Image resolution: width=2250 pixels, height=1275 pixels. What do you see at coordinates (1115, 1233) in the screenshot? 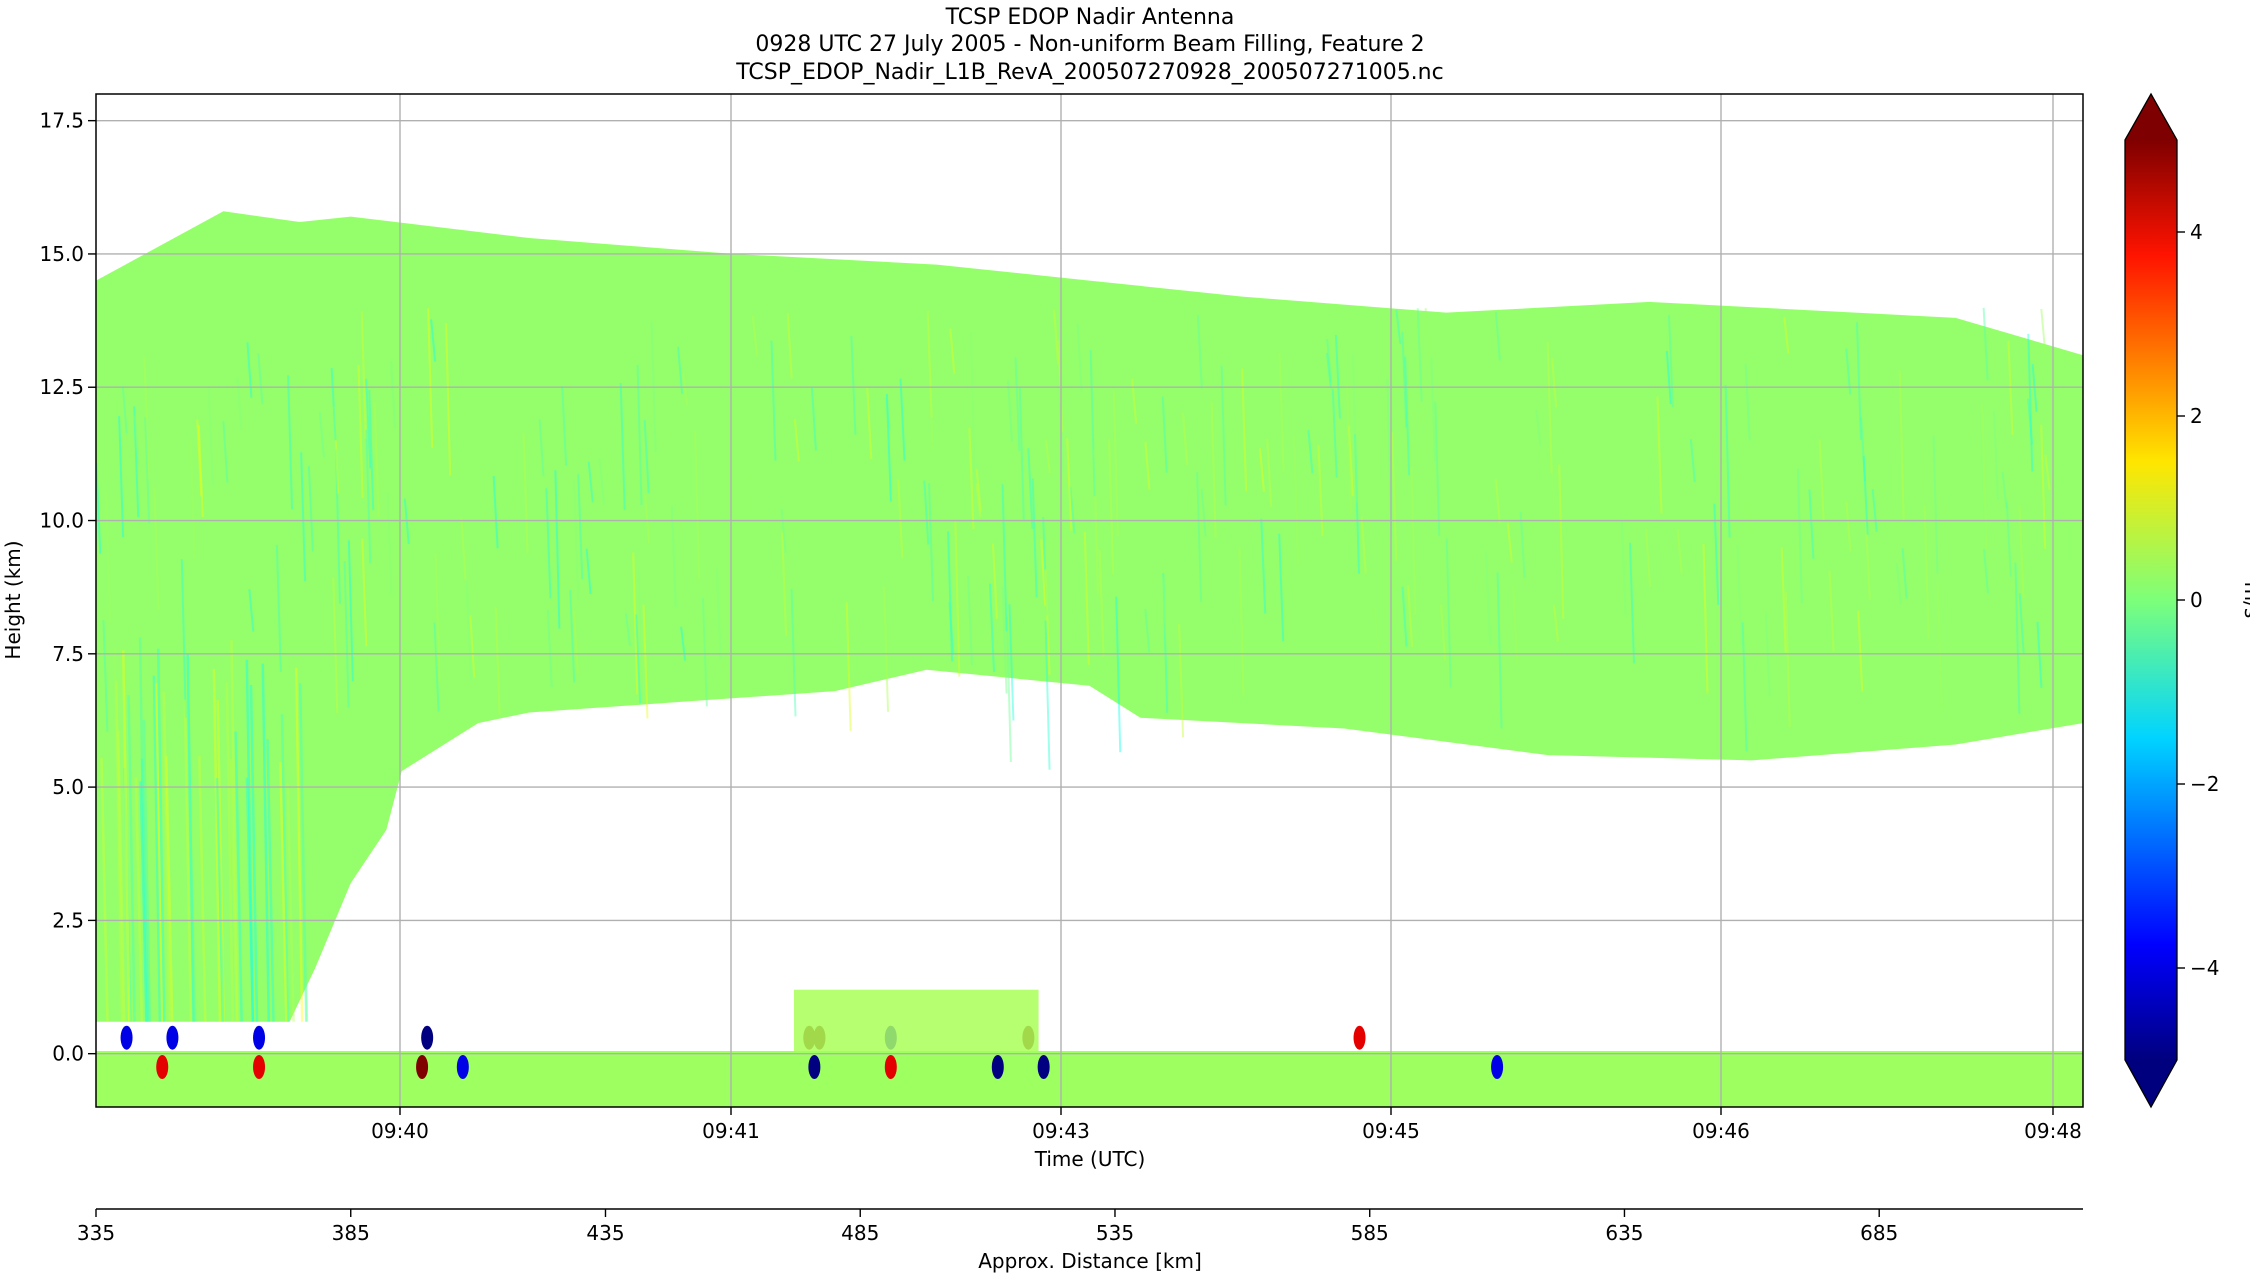
I see `distance-tick-label: 535` at bounding box center [1115, 1233].